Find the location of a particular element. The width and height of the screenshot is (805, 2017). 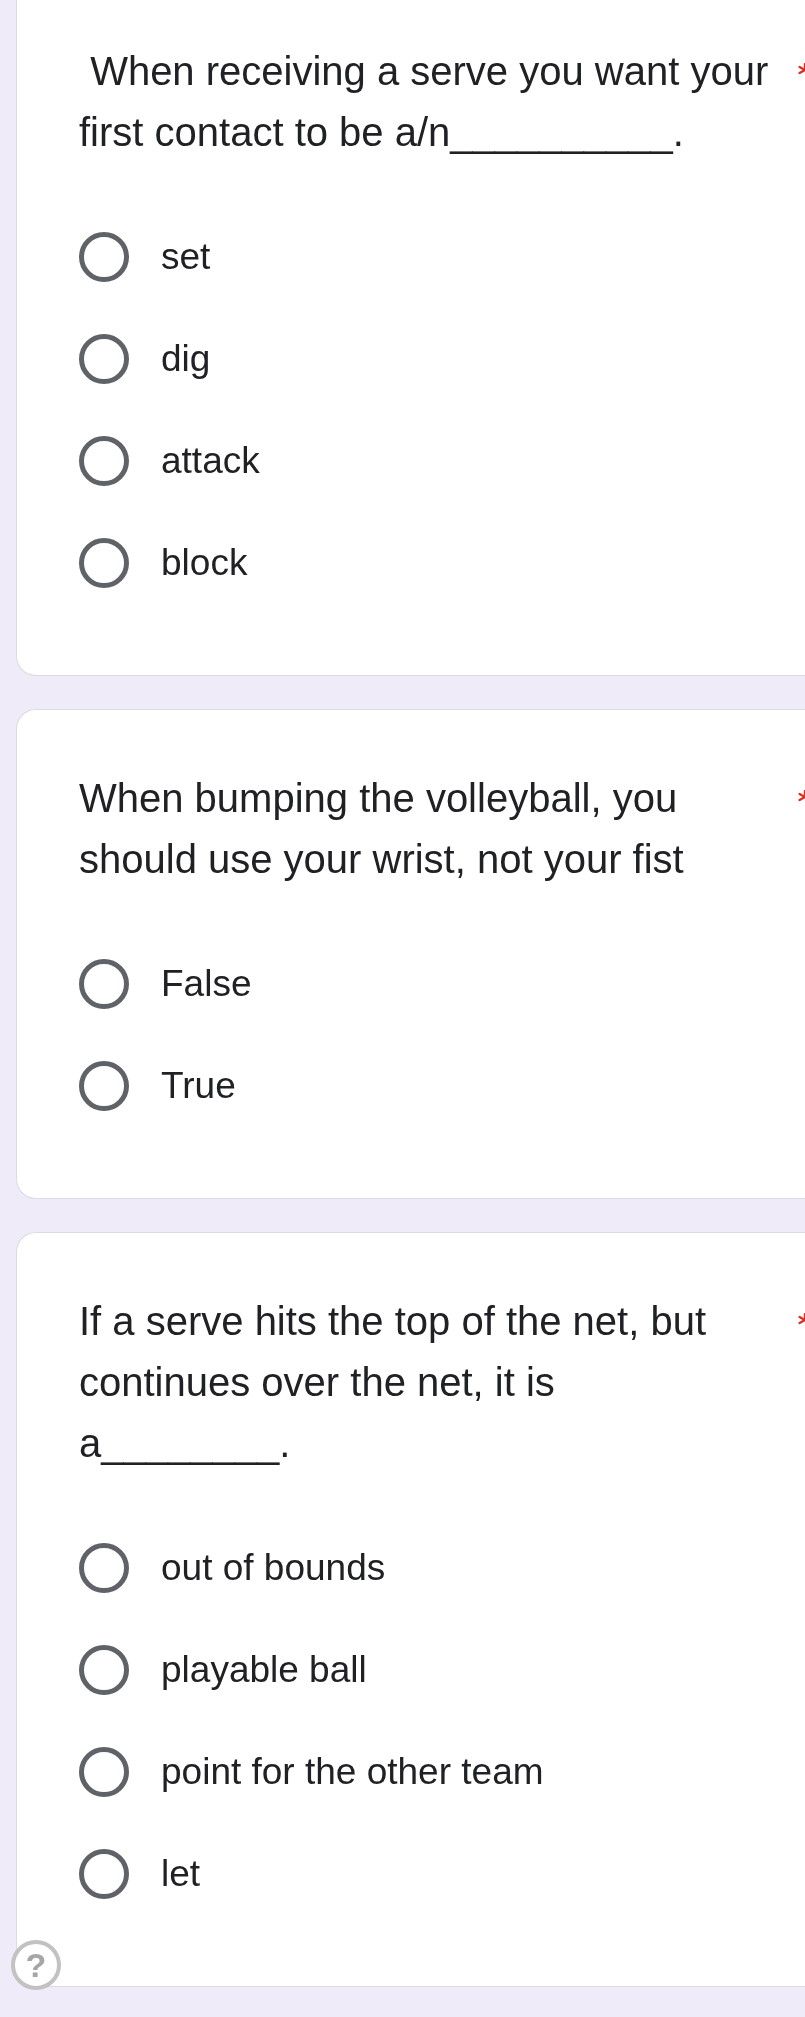

option-label: point for the other team is located at coordinates (352, 1772).